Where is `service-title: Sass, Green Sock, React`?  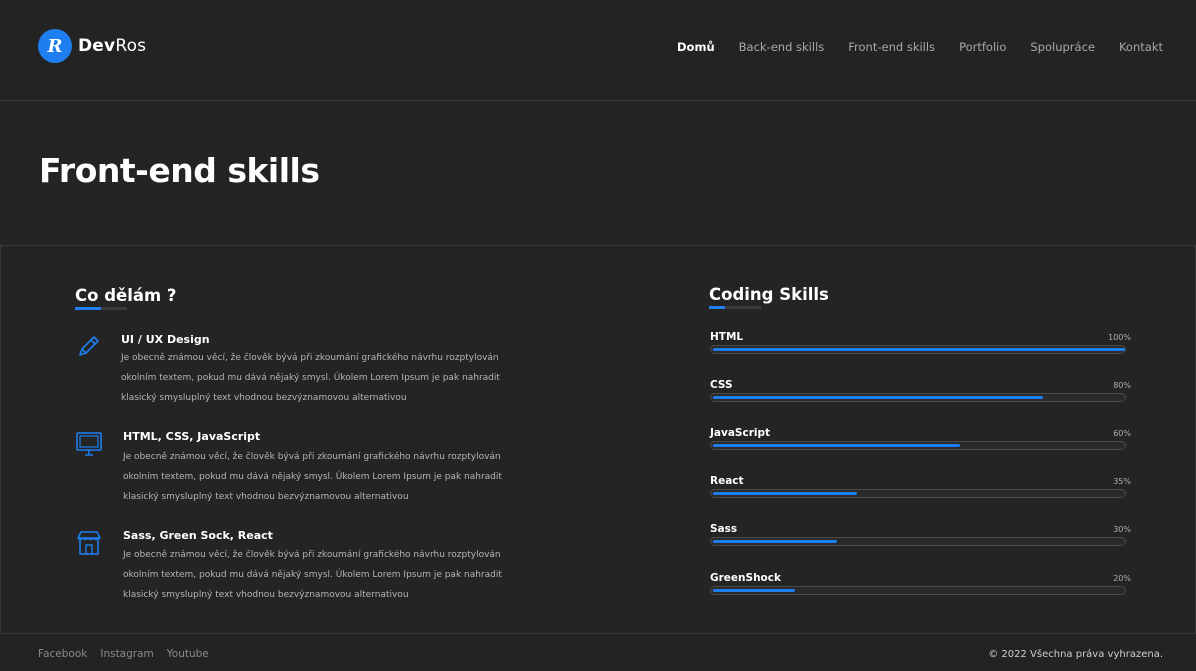
service-title: Sass, Green Sock, React is located at coordinates (198, 535).